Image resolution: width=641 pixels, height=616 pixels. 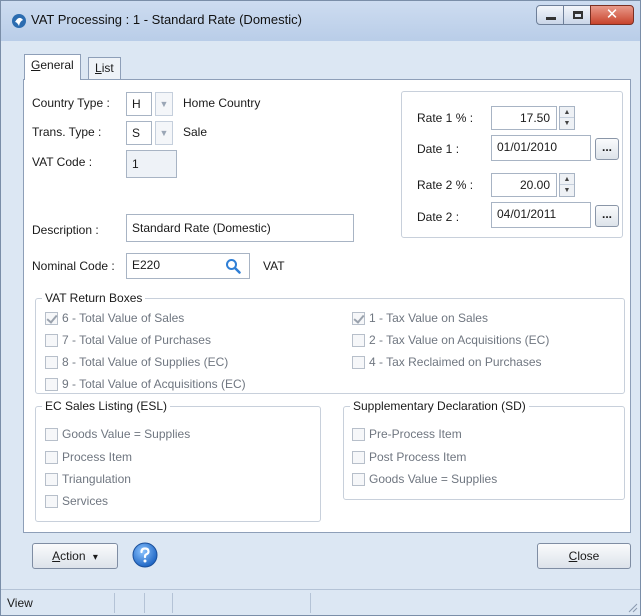 I want to click on app-icon, so click(x=19, y=21).